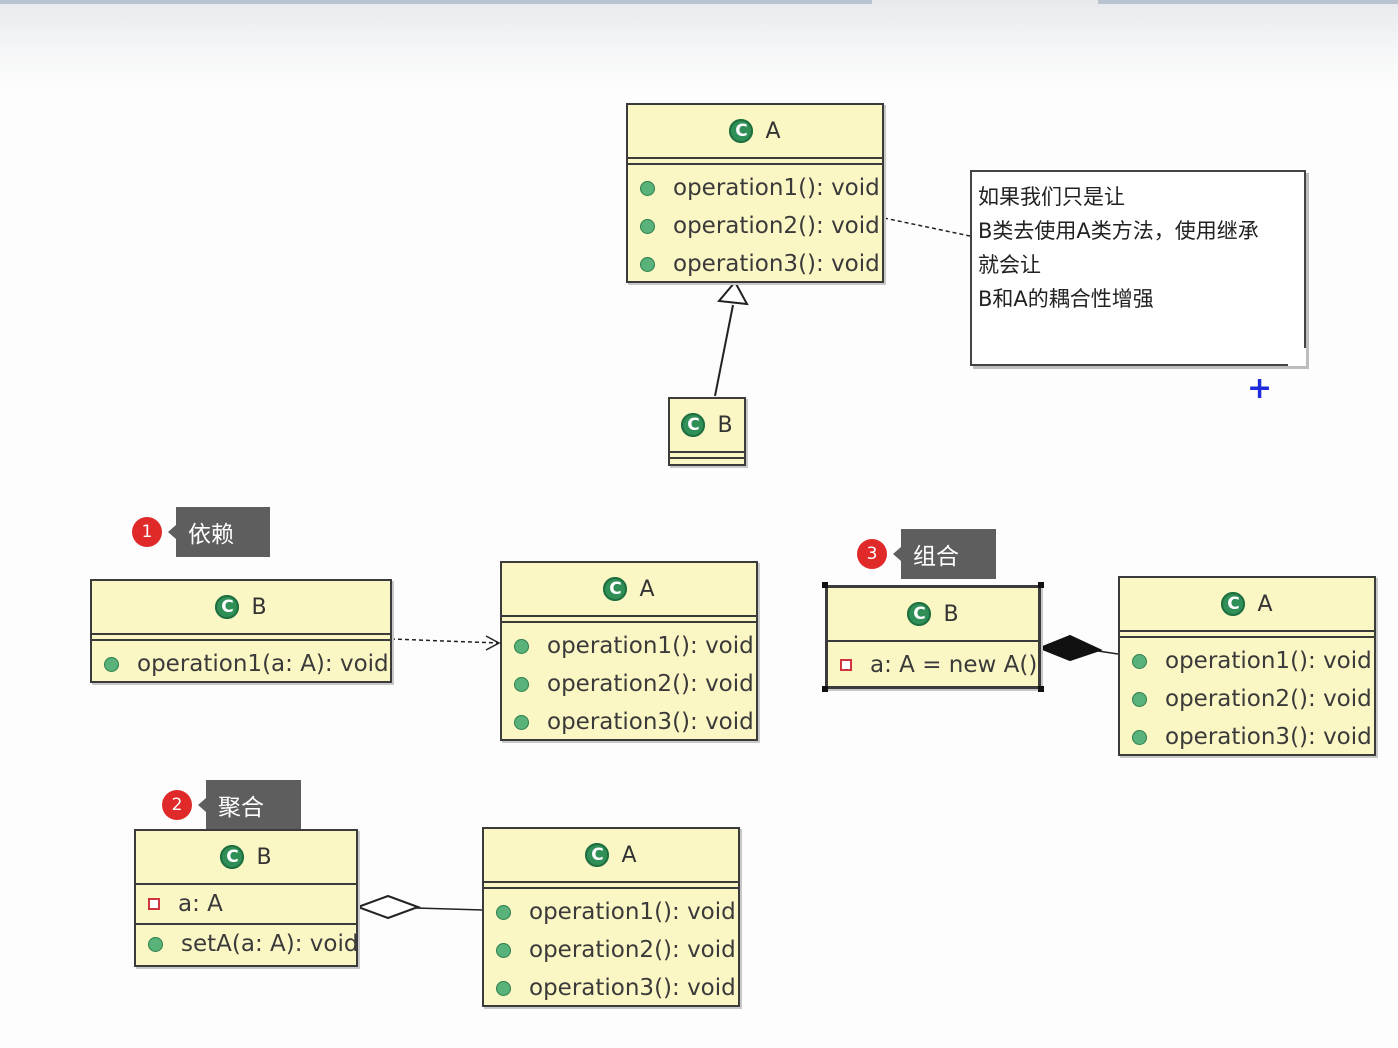 The height and width of the screenshot is (1048, 1398). I want to click on class-composition-B: C B a: A = new A(), so click(933, 637).